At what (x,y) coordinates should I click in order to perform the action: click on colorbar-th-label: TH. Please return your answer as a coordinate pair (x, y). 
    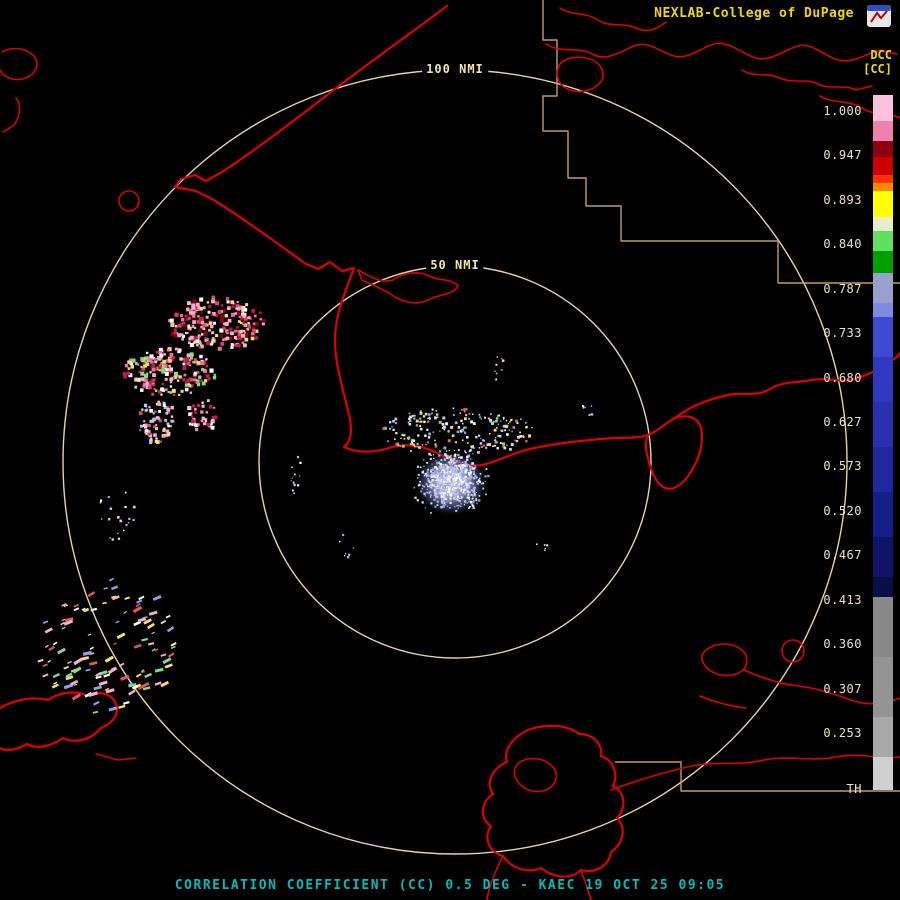
    Looking at the image, I should click on (854, 789).